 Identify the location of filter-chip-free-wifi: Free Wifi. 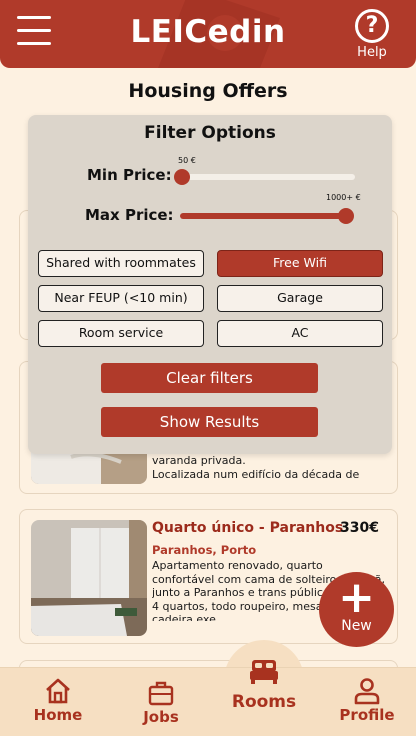
(300, 263).